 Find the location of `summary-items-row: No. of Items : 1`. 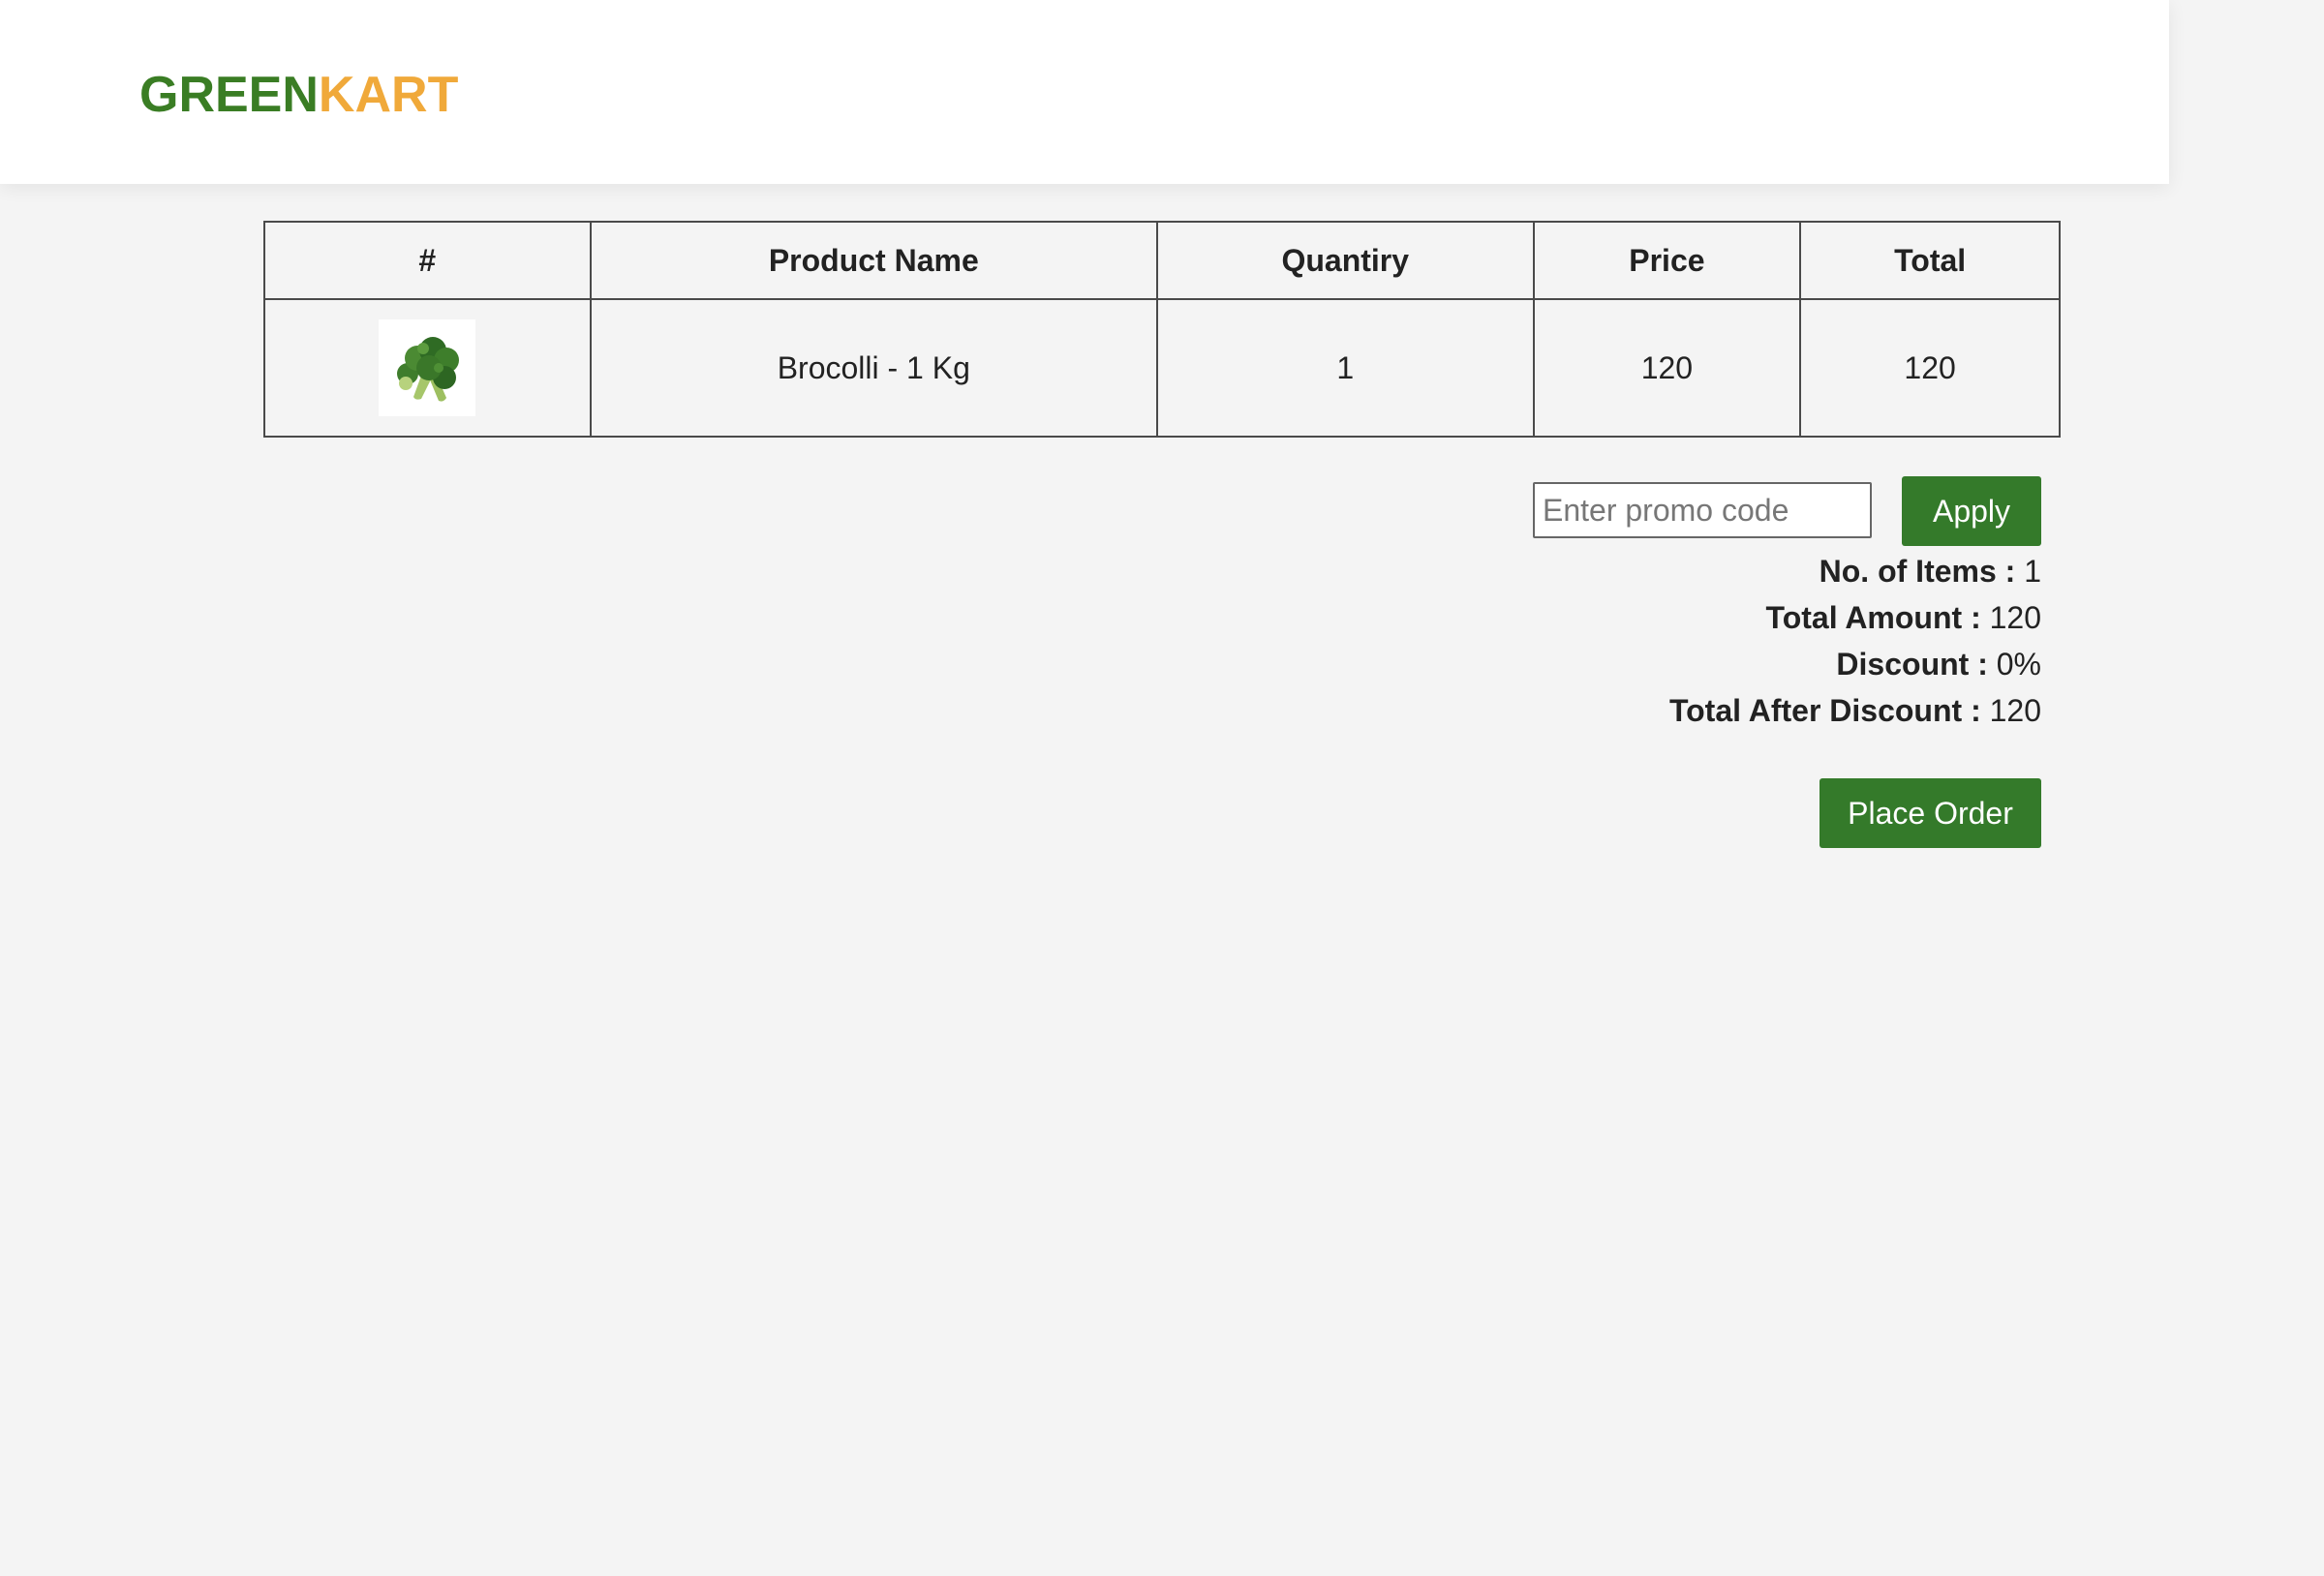

summary-items-row: No. of Items : 1 is located at coordinates (1855, 571).